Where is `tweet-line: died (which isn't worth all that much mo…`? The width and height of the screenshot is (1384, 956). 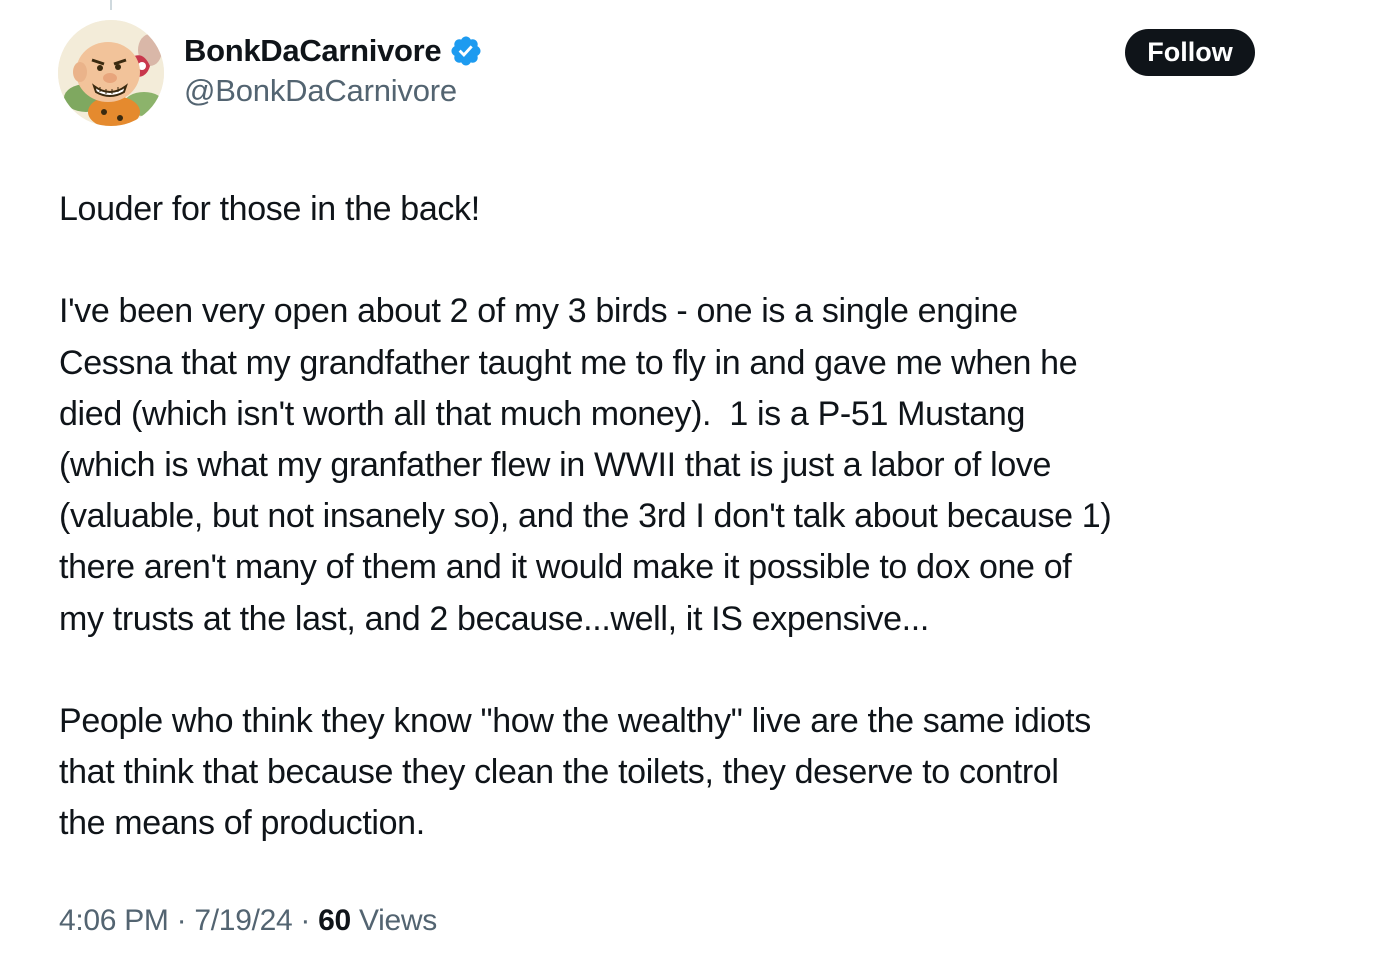
tweet-line: died (which isn't worth all that much mo… is located at coordinates (542, 413).